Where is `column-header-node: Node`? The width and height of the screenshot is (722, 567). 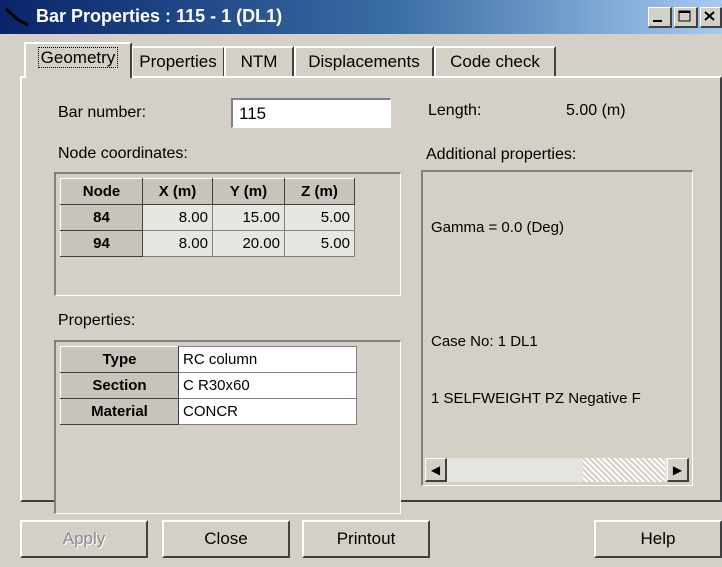
column-header-node: Node is located at coordinates (101, 191).